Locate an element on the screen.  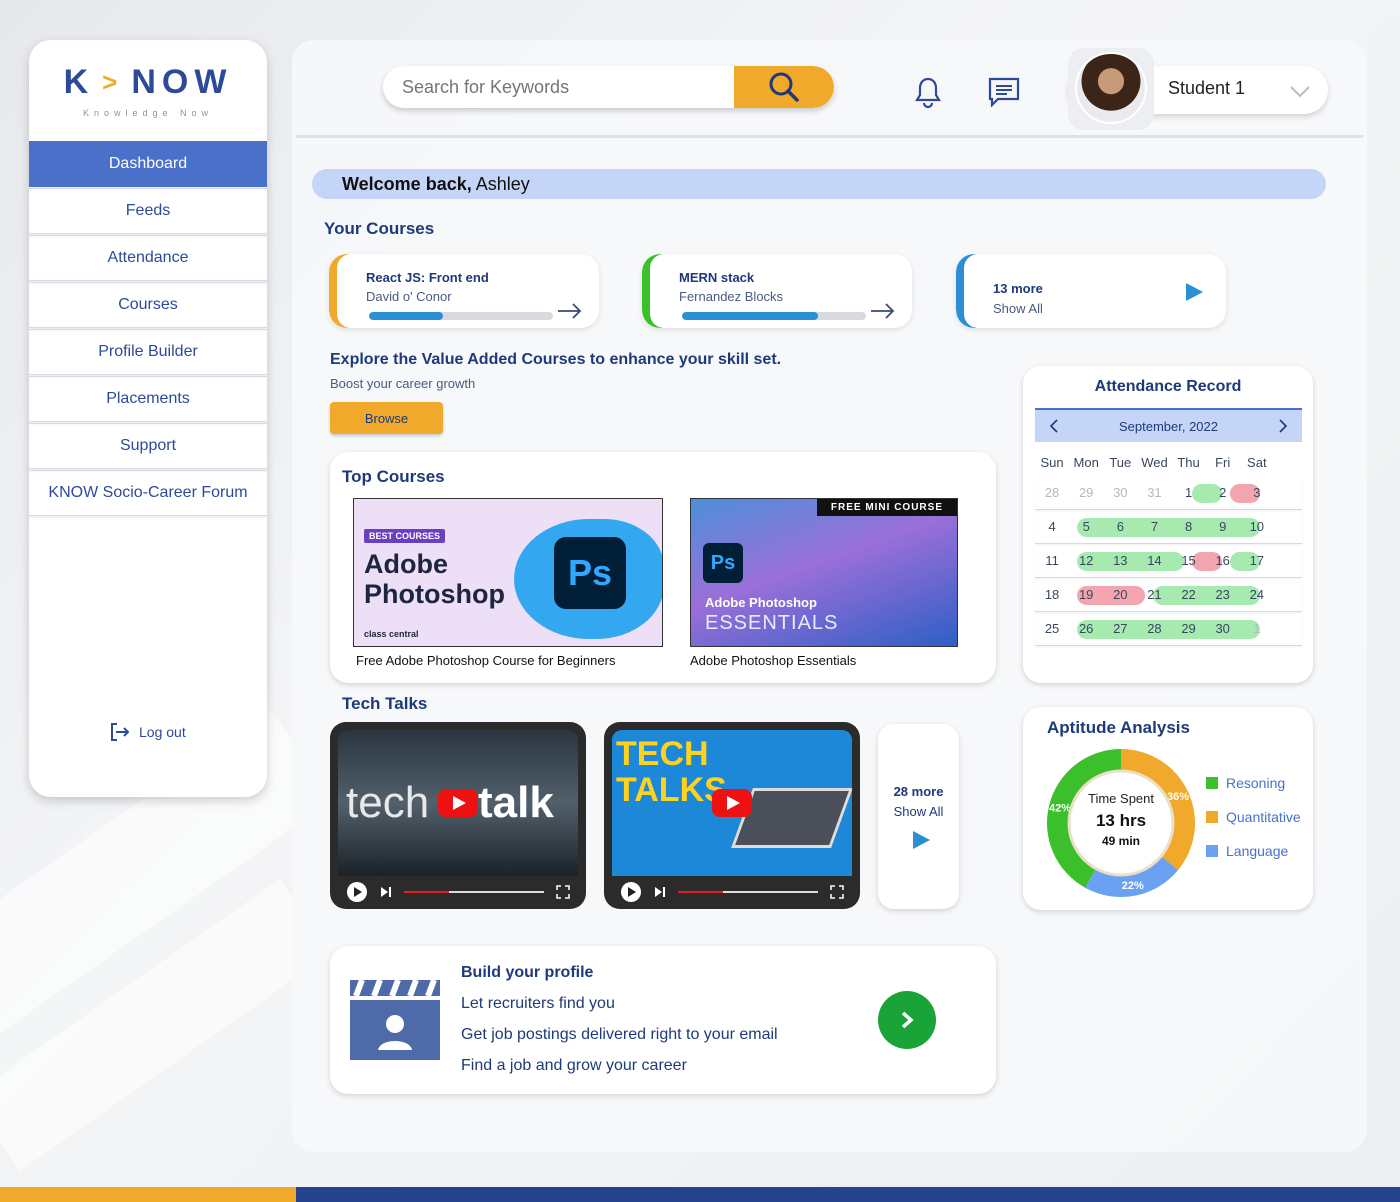
profile-clapper-icon is located at coordinates (395, 1019).